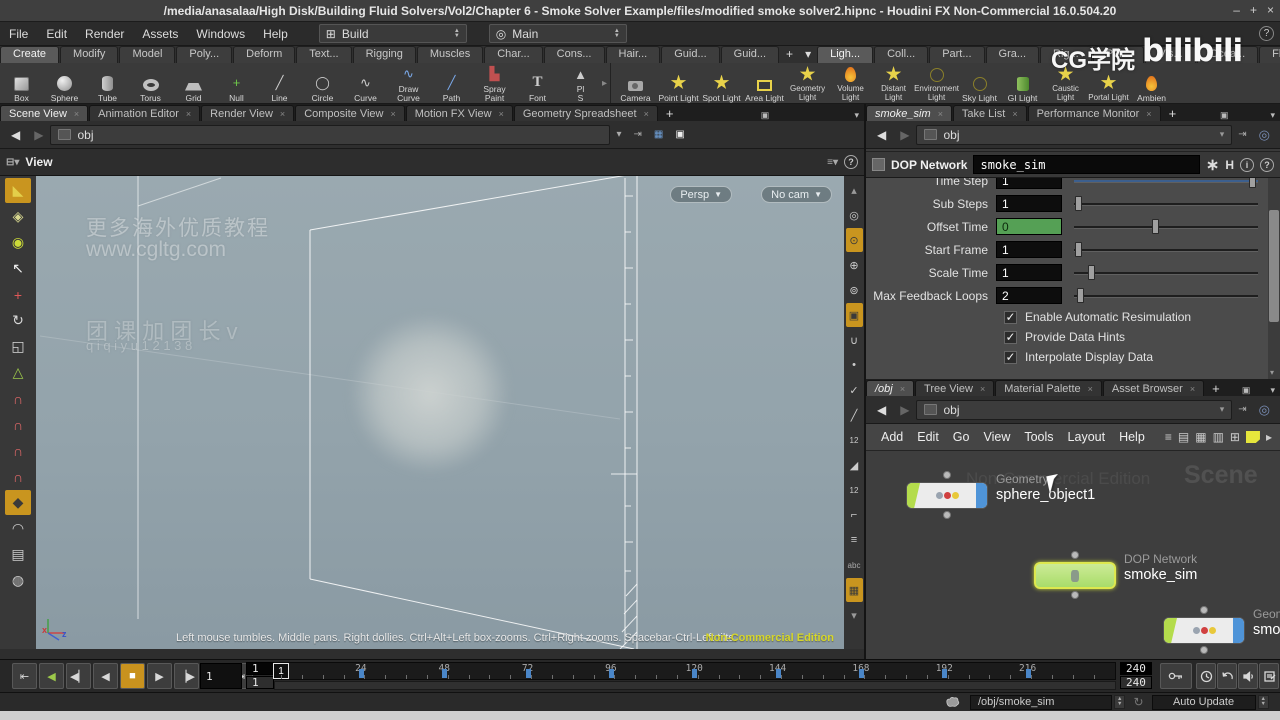 Image resolution: width=1280 pixels, height=720 pixels. I want to click on node-flag-right, so click(1238, 630).